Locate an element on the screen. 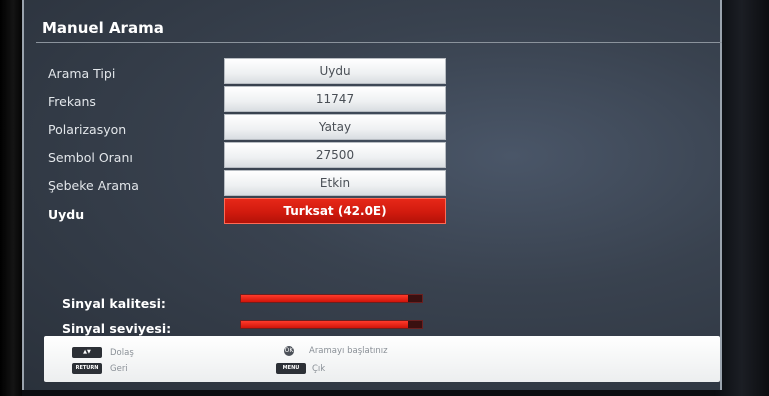  ok-key-icon: OK is located at coordinates (289, 351).